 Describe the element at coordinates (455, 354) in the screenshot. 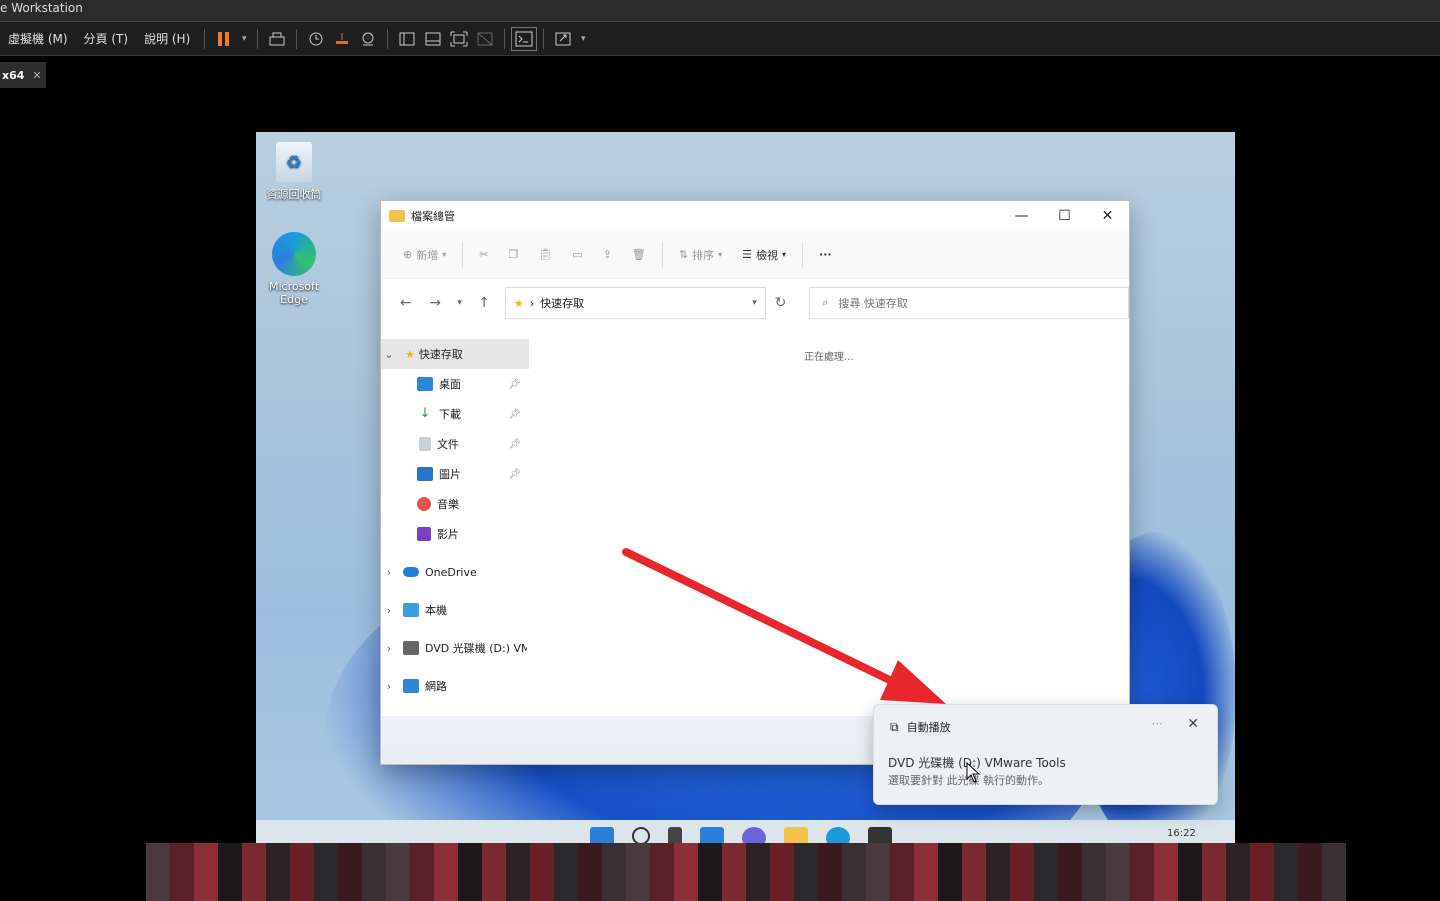

I see `nav-item-quick-access: ⌄ ★ 快速存取` at that location.